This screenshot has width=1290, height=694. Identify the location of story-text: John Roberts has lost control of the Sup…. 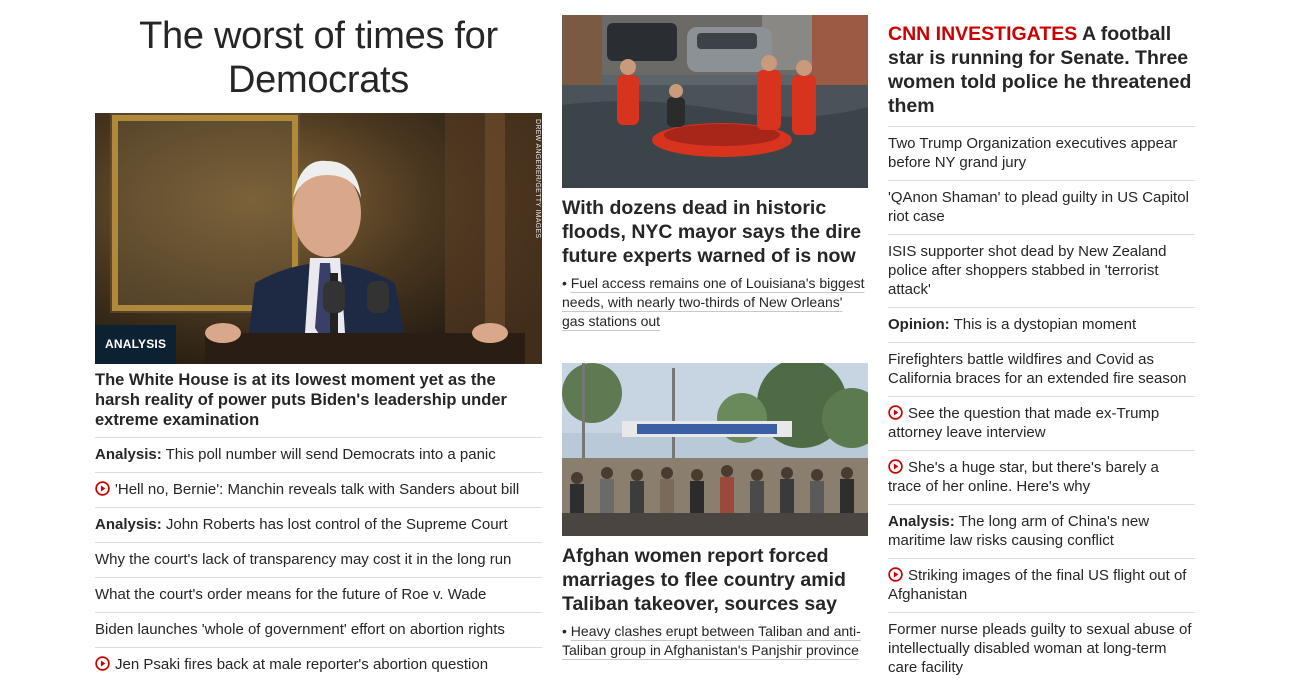
(336, 524).